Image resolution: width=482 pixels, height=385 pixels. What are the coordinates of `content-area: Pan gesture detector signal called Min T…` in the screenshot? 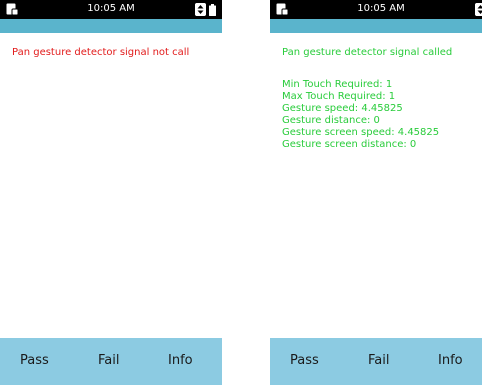 It's located at (382, 95).